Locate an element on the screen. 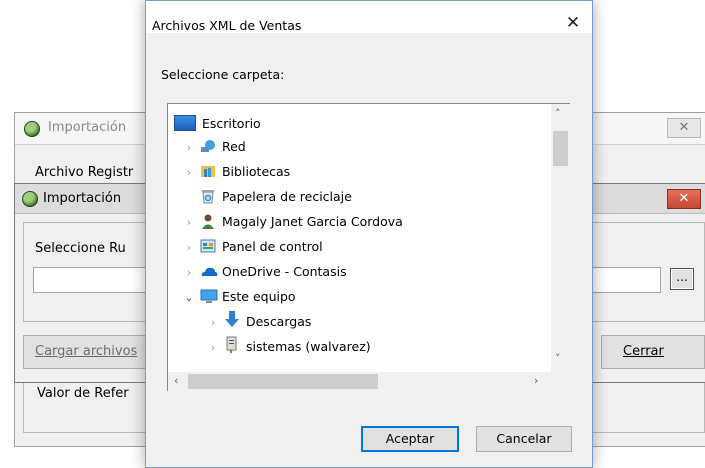 The height and width of the screenshot is (468, 705). tree-item-label: Panel de control is located at coordinates (272, 246).